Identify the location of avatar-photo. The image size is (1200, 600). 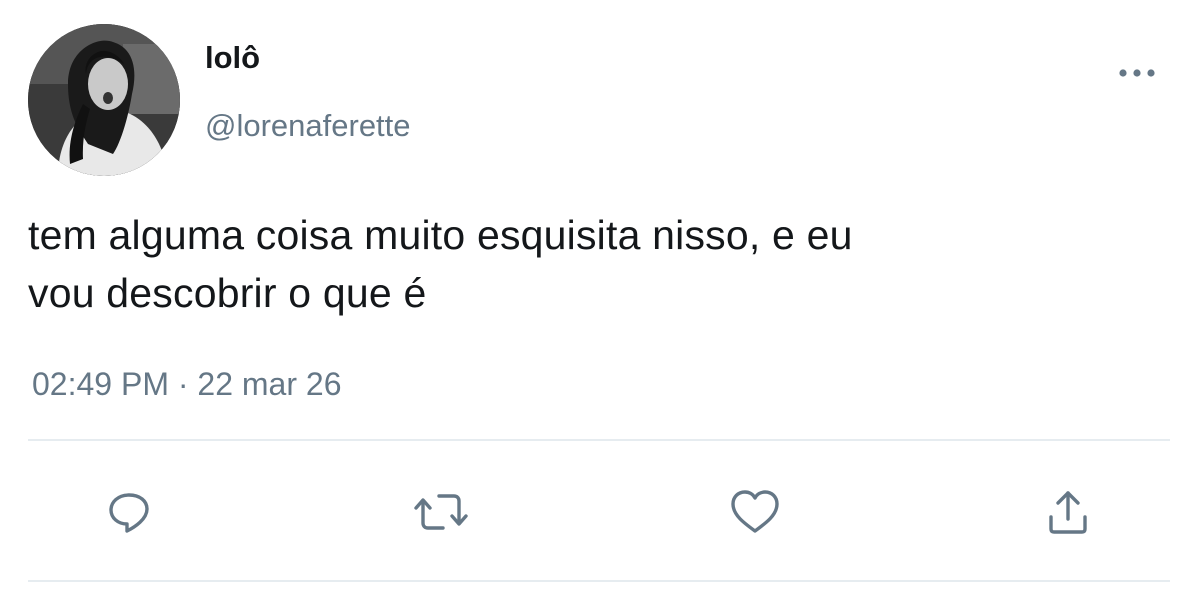
(104, 100).